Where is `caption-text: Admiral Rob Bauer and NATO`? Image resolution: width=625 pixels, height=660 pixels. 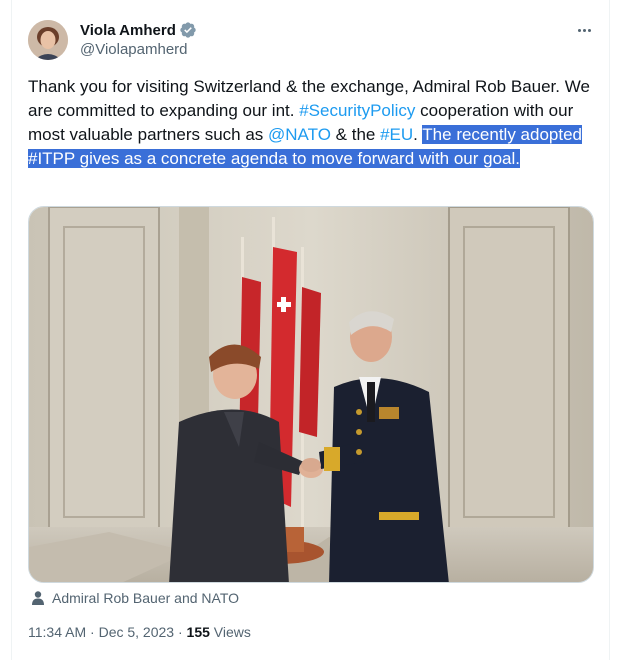
caption-text: Admiral Rob Bauer and NATO is located at coordinates (145, 598).